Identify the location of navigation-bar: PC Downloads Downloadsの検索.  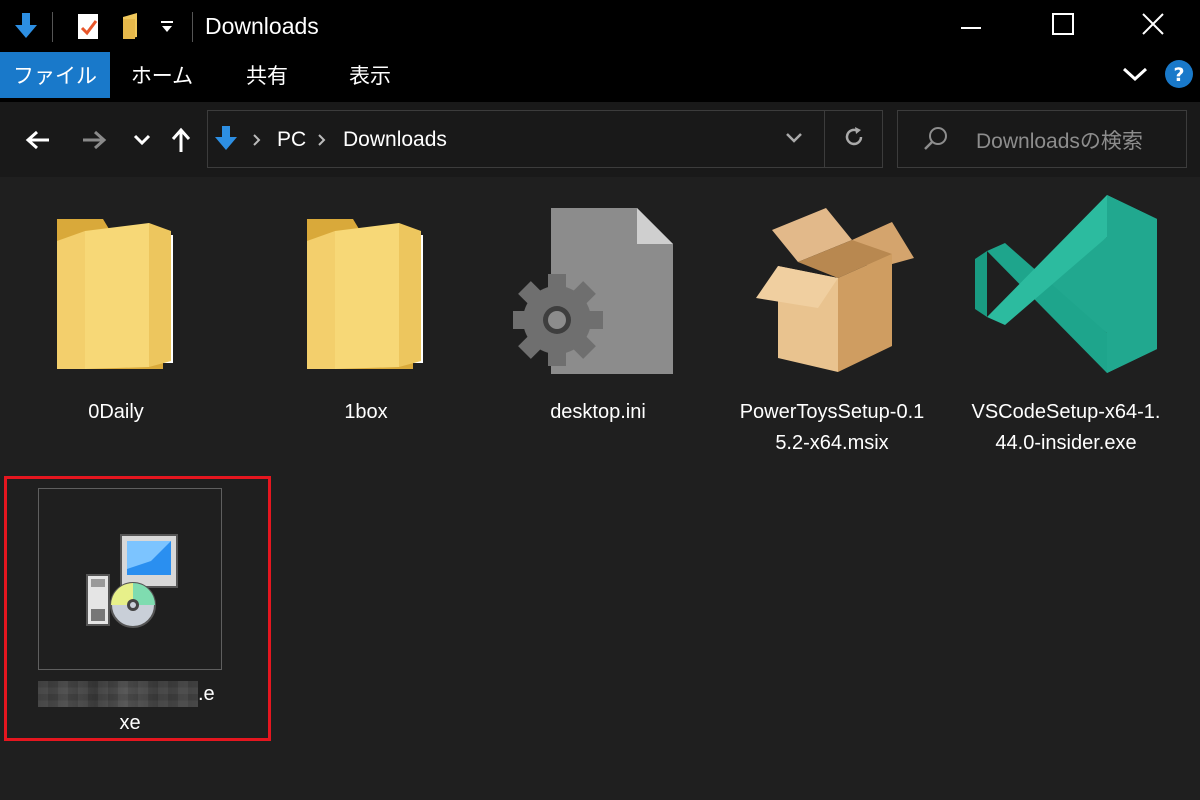
(600, 139).